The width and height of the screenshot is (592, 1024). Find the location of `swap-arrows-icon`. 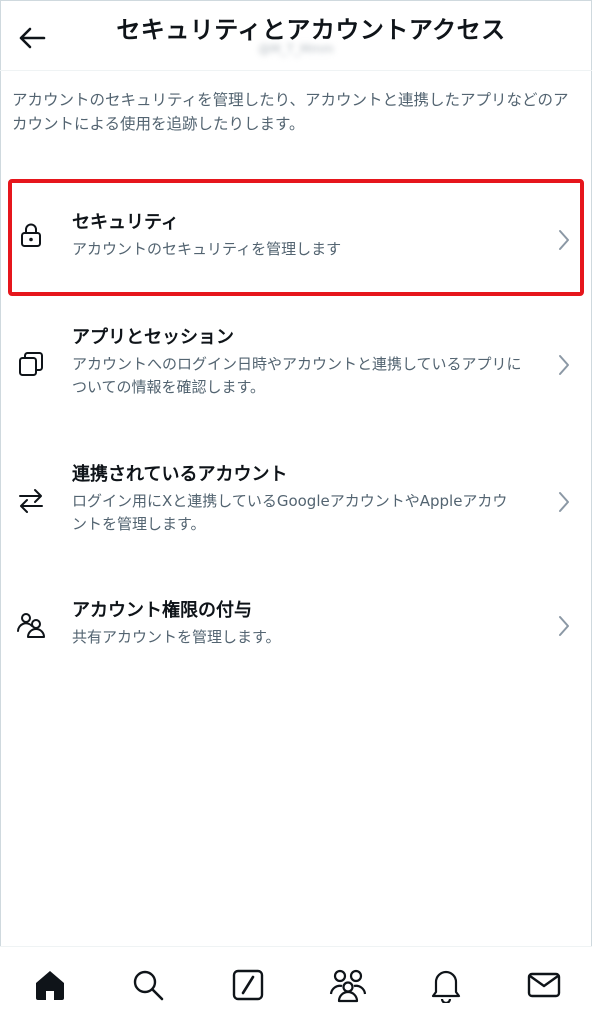

swap-arrows-icon is located at coordinates (31, 501).